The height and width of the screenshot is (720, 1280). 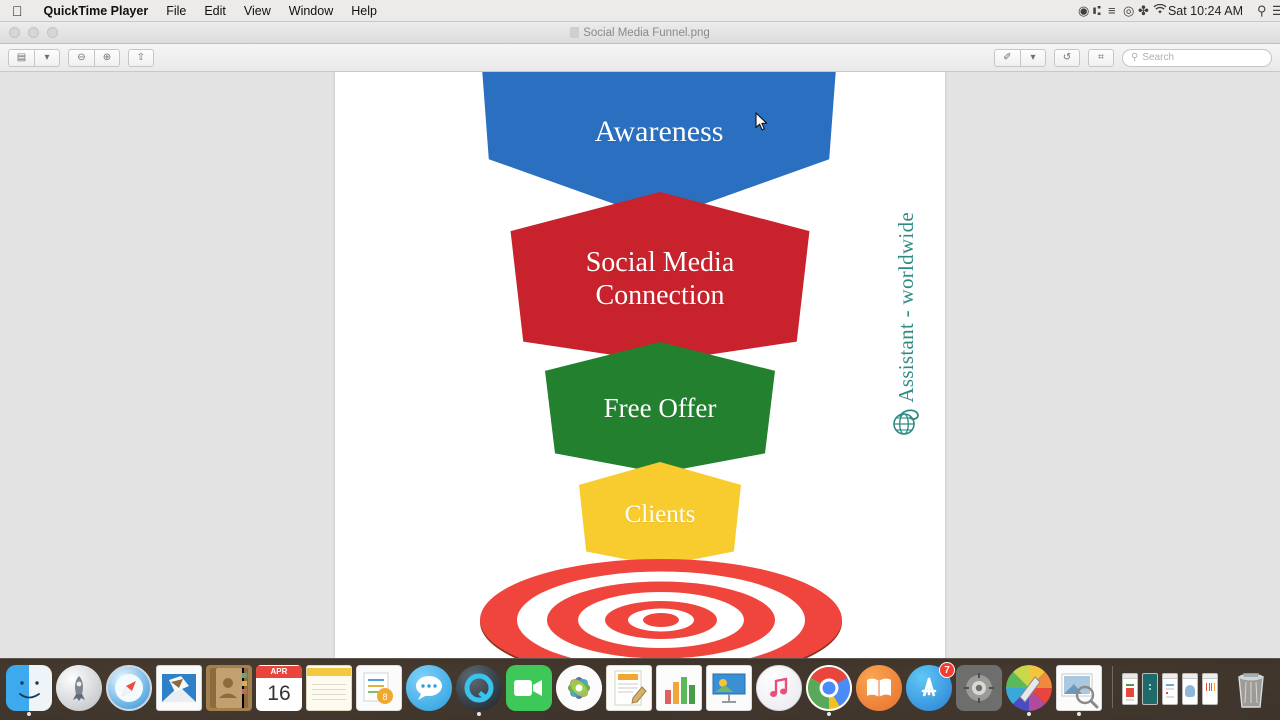 I want to click on window-title-text: Social Media Funnel.png, so click(x=646, y=32).